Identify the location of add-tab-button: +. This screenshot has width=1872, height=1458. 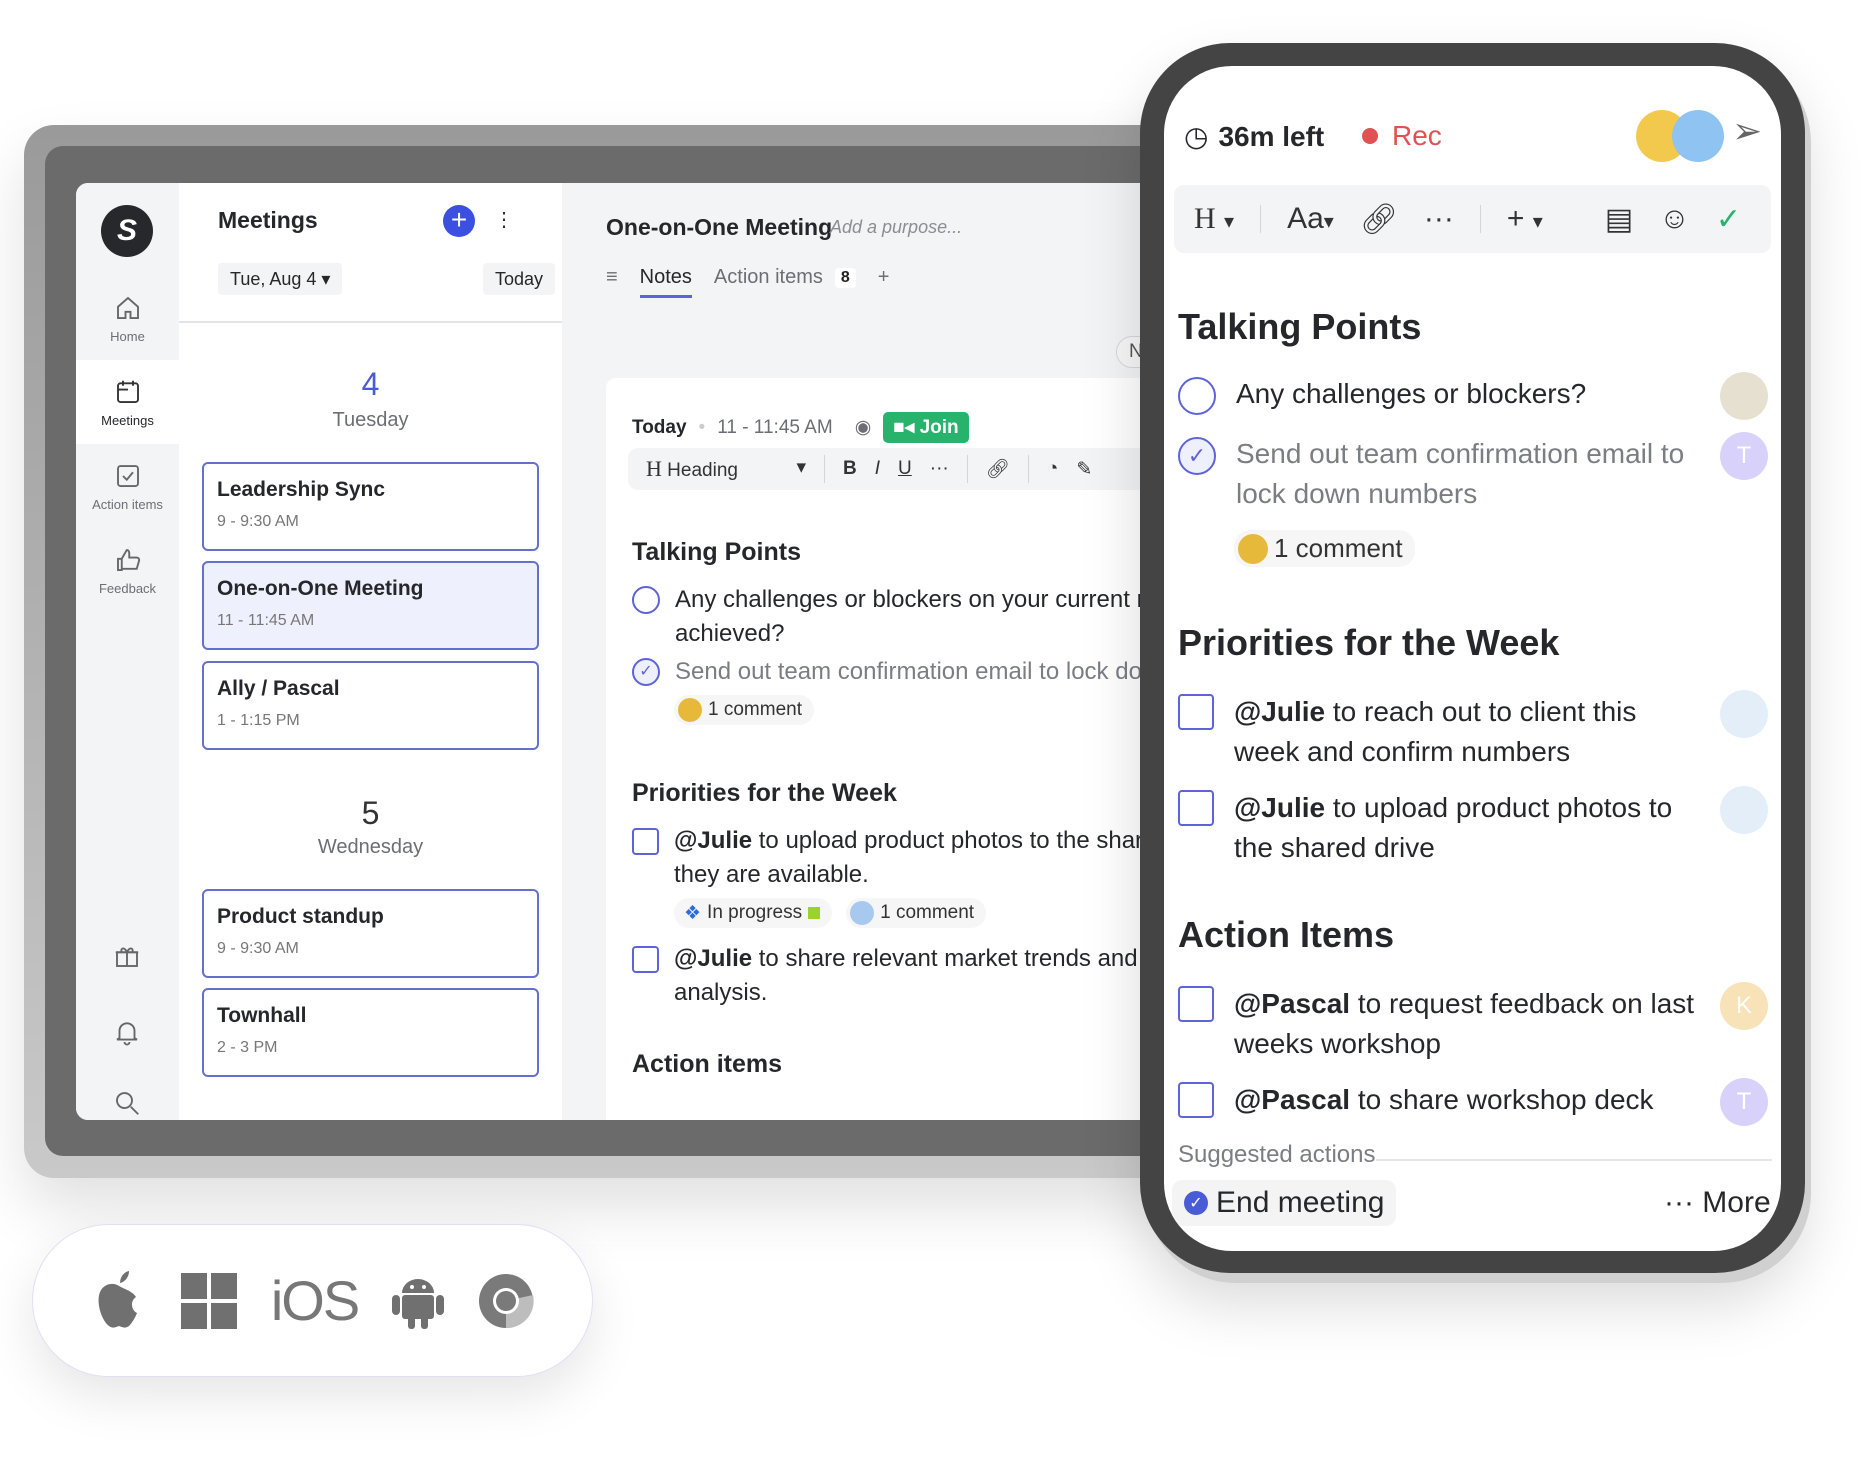
(884, 277).